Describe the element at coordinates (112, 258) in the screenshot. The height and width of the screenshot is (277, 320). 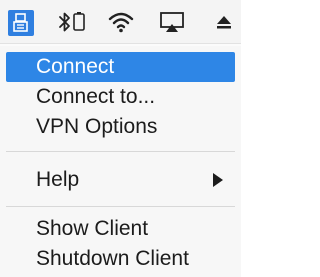
I see `menu-item-label: Shutdown Client` at that location.